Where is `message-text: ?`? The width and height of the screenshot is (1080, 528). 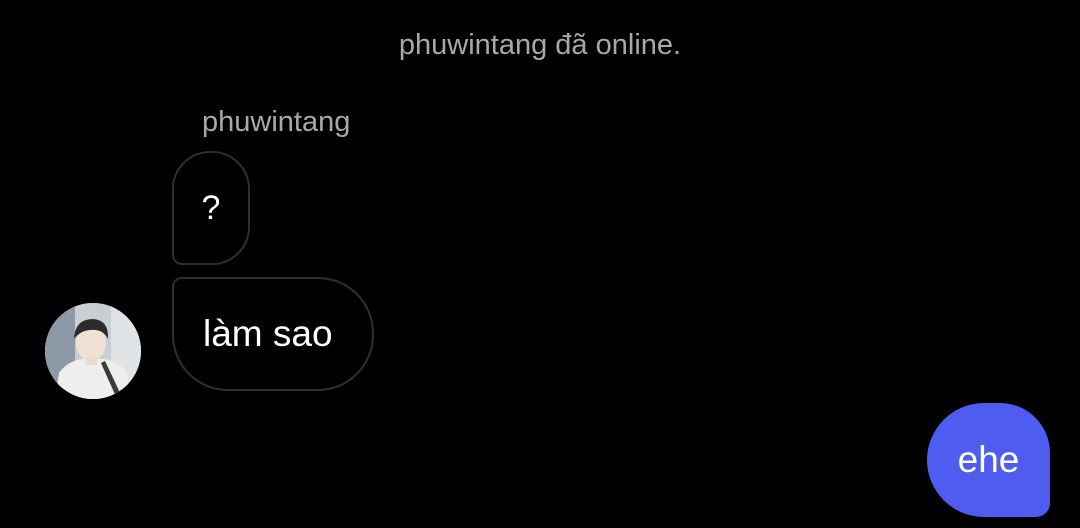 message-text: ? is located at coordinates (211, 208).